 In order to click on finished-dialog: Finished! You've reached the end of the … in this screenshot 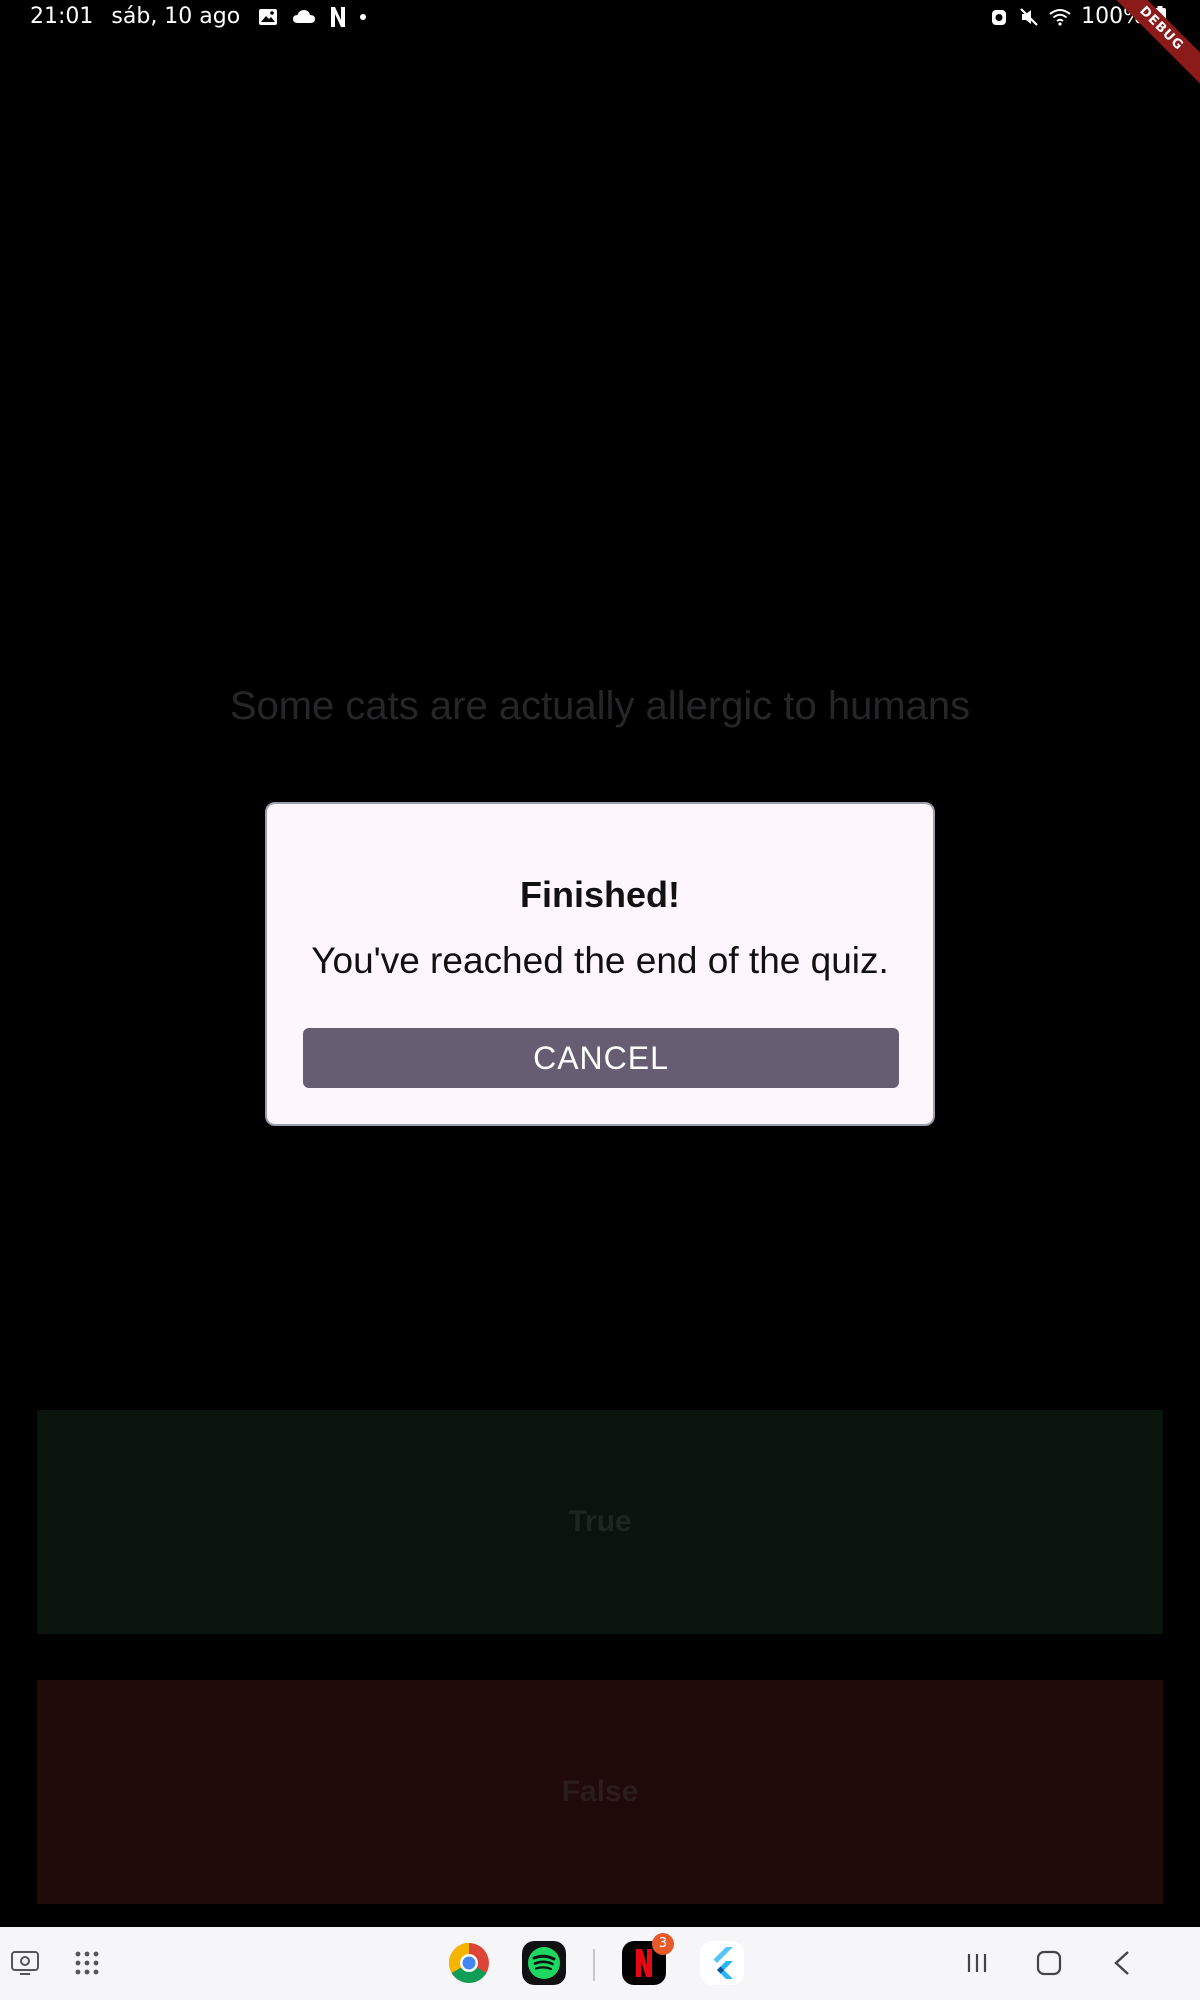, I will do `click(600, 964)`.